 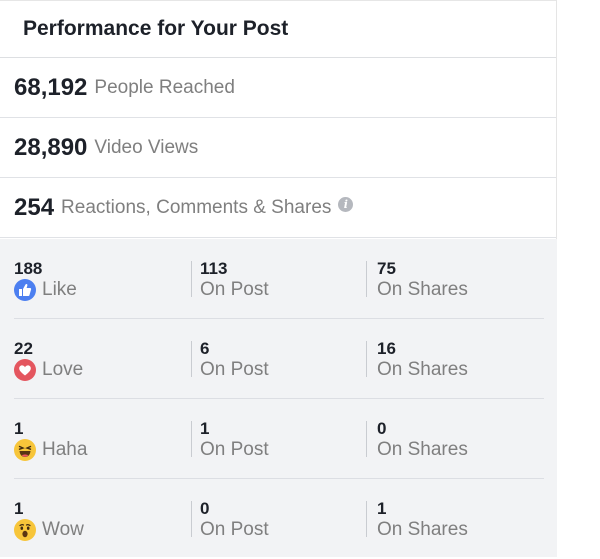 I want to click on on-post-cell: 1 On Post, so click(x=234, y=440).